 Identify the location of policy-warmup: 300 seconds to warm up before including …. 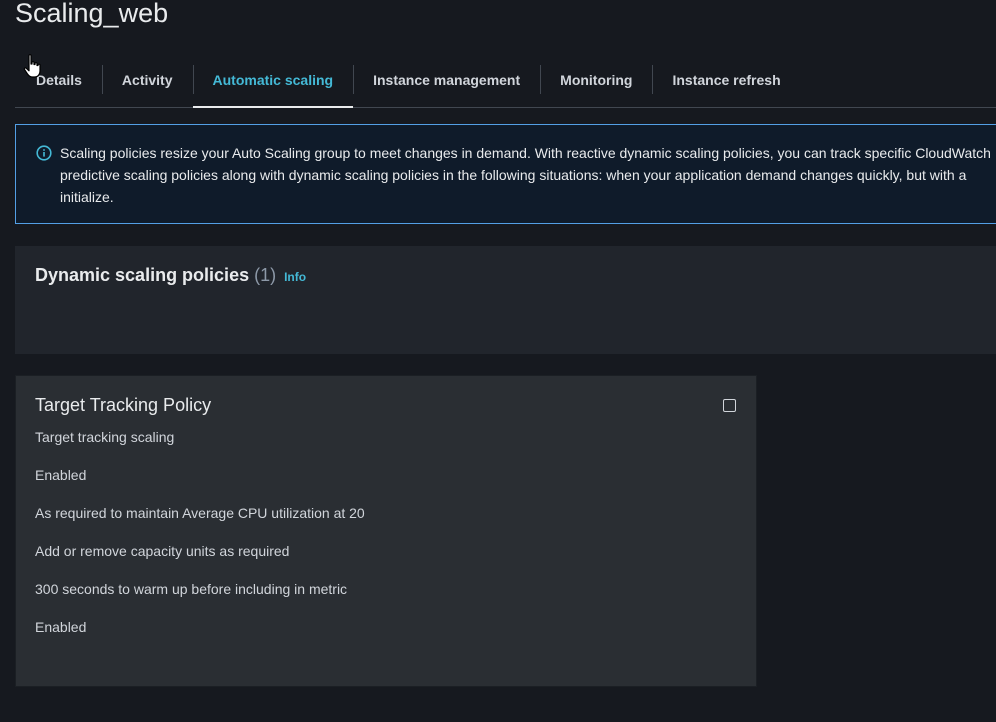
(191, 589).